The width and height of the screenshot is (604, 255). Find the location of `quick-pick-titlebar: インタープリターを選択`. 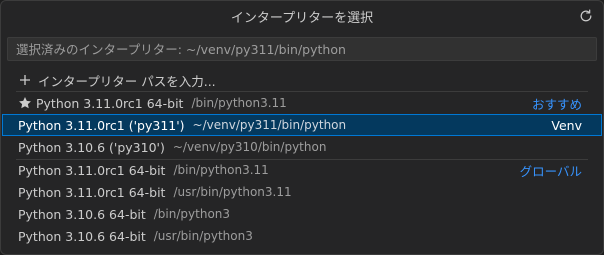

quick-pick-titlebar: インタープリターを選択 is located at coordinates (302, 16).